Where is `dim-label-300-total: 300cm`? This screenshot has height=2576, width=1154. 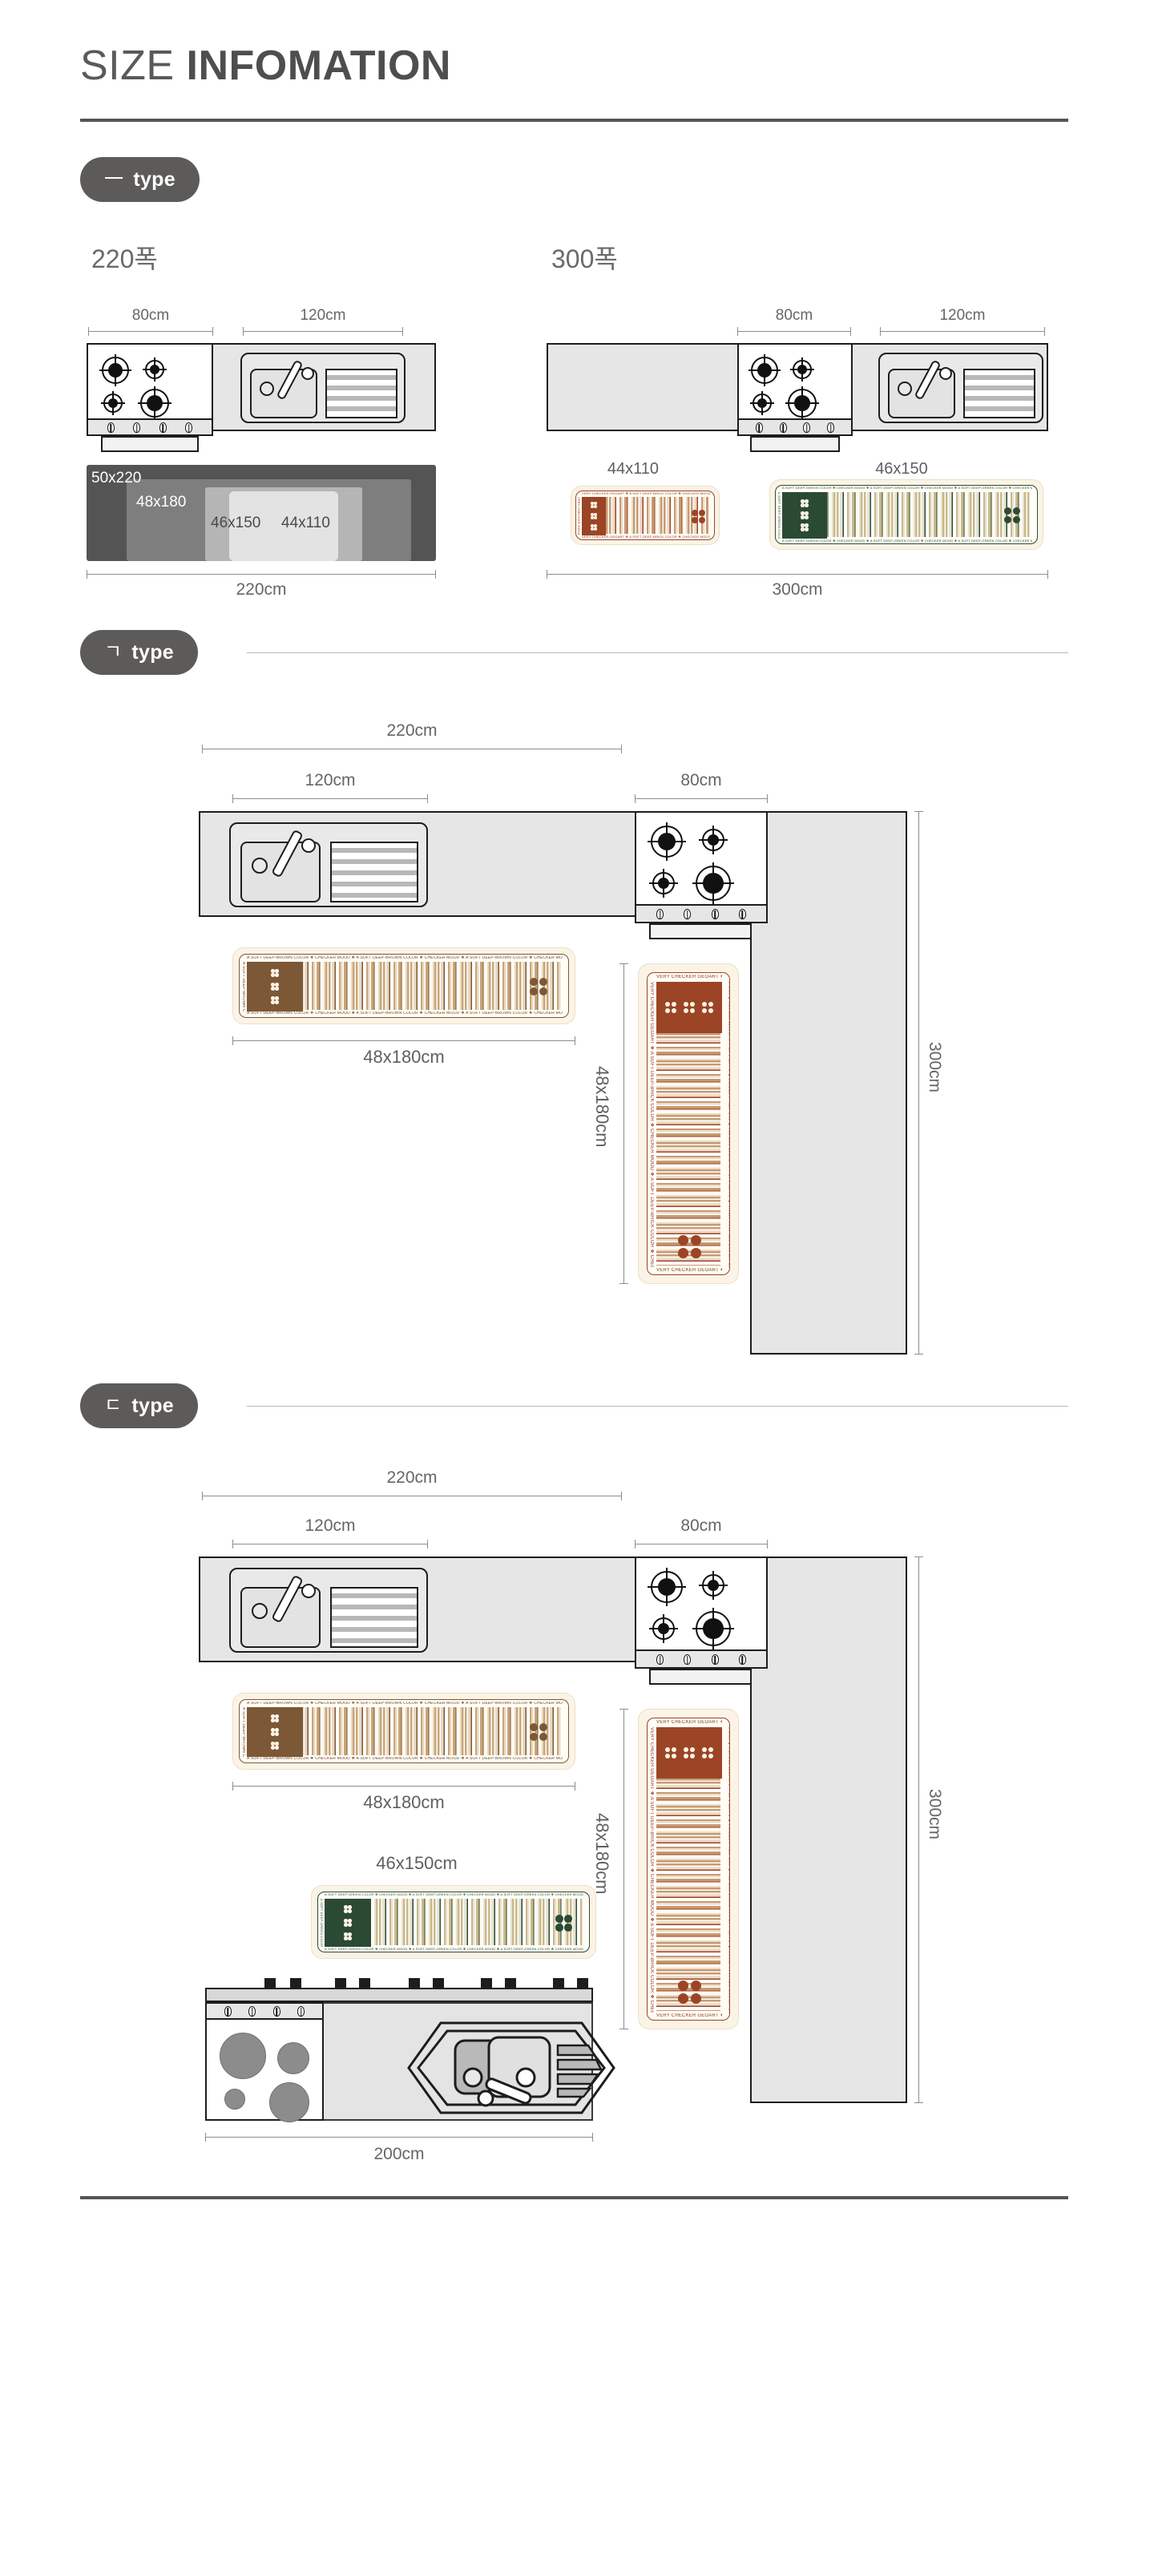
dim-label-300-total: 300cm is located at coordinates (797, 589).